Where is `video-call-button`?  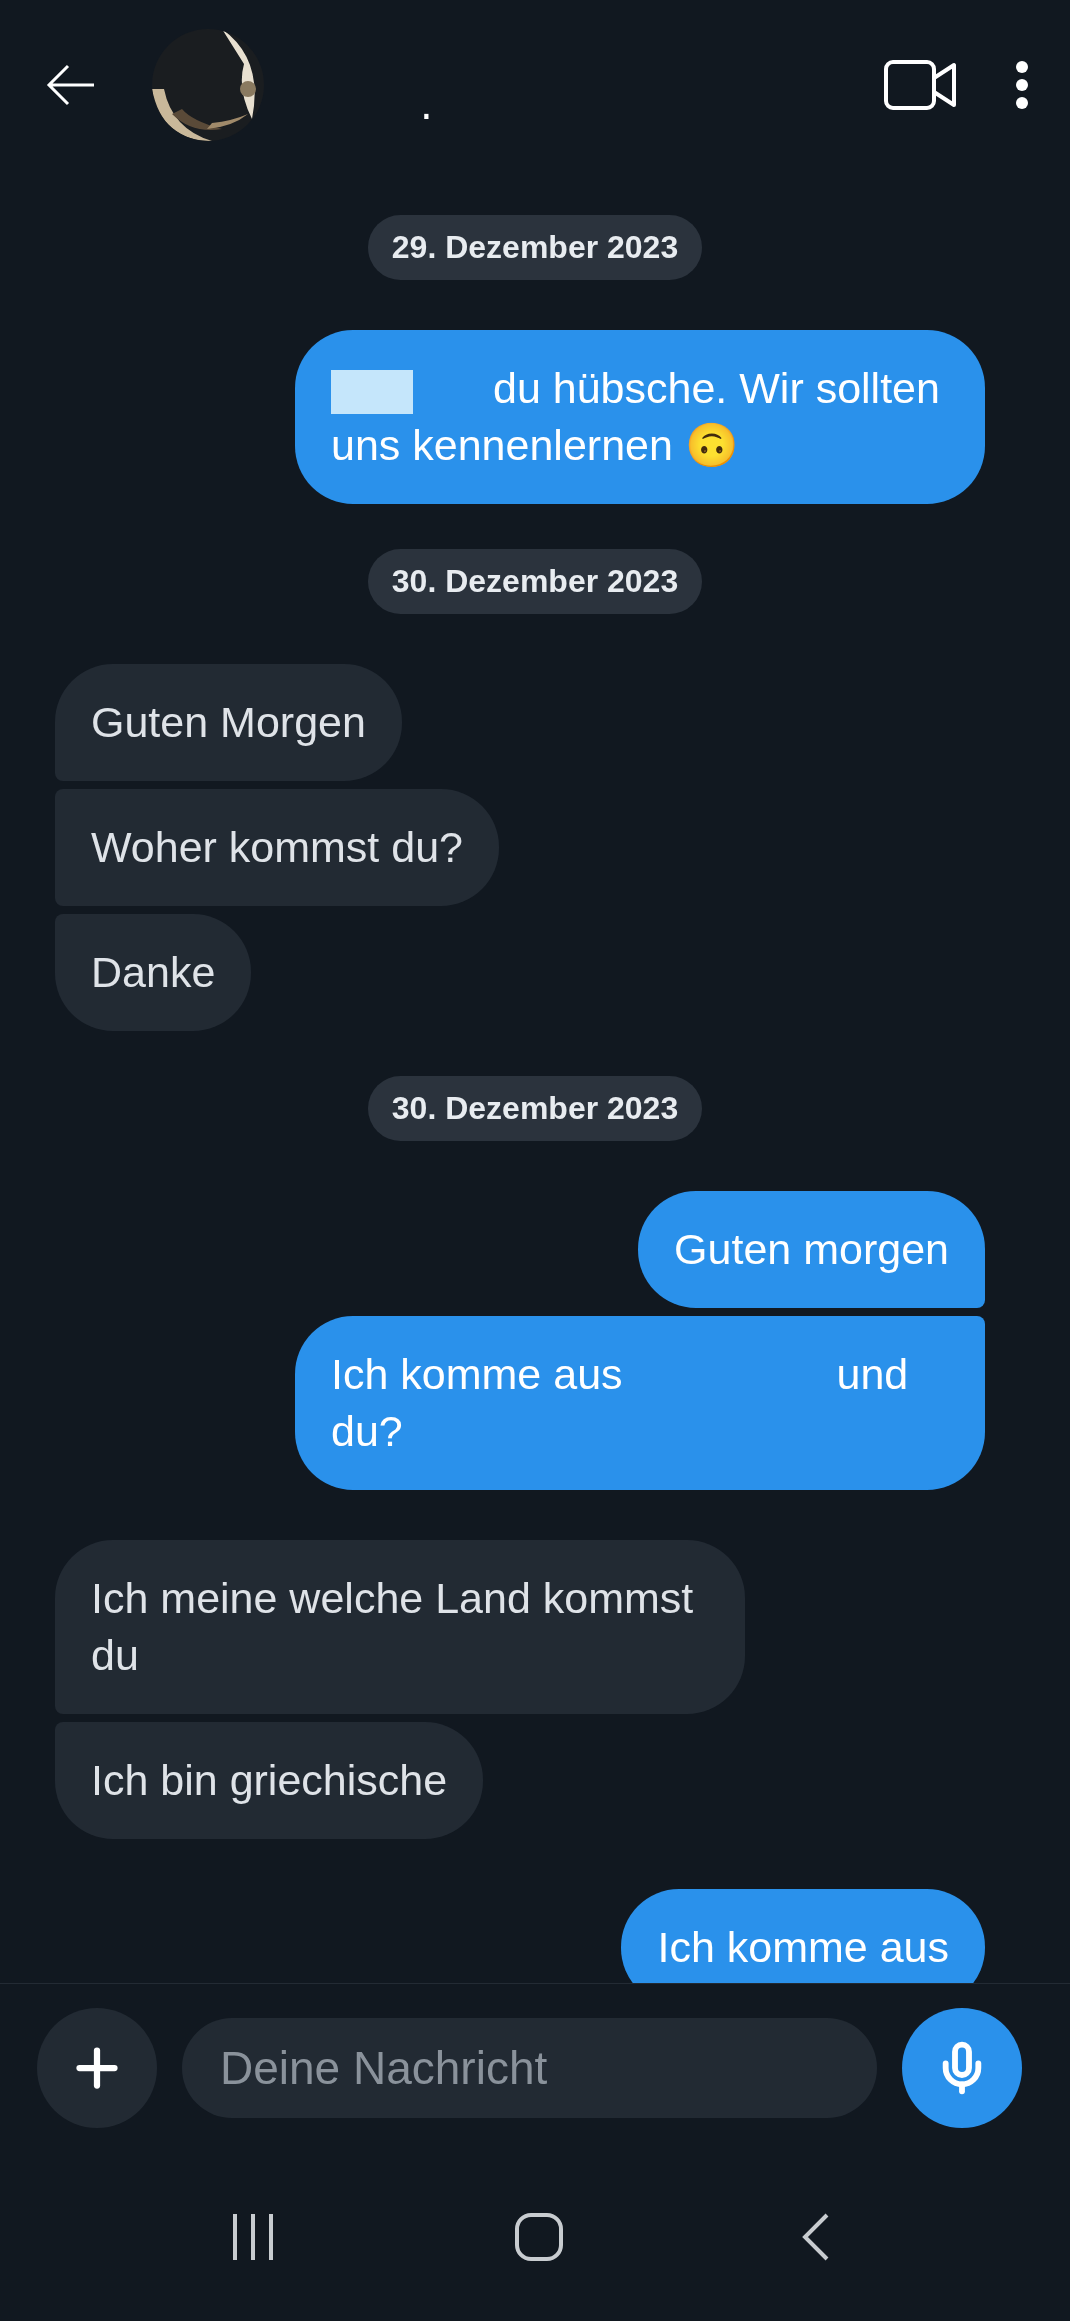
video-call-button is located at coordinates (921, 85).